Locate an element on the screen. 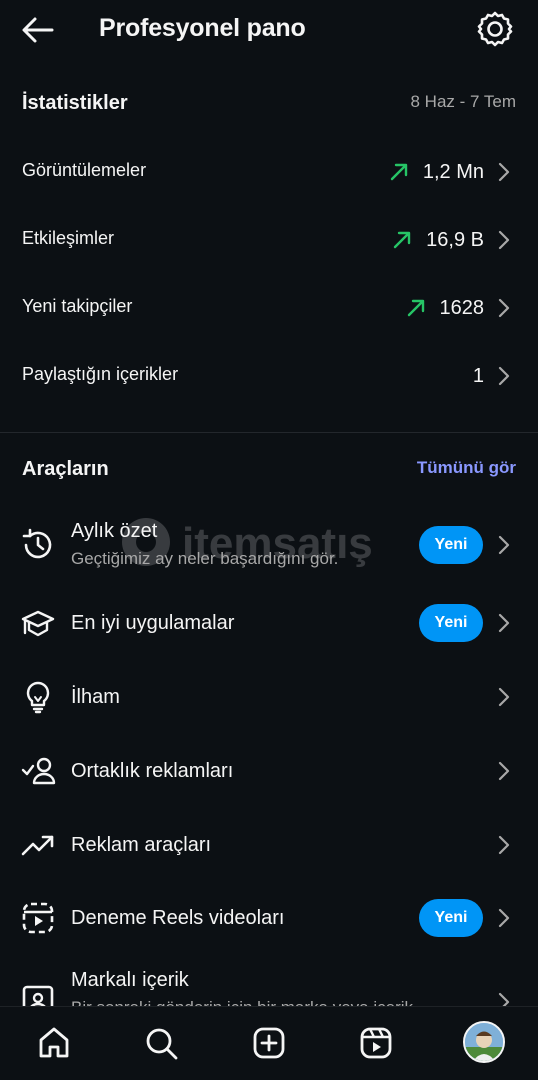  bottom-tab-bar is located at coordinates (269, 1043).